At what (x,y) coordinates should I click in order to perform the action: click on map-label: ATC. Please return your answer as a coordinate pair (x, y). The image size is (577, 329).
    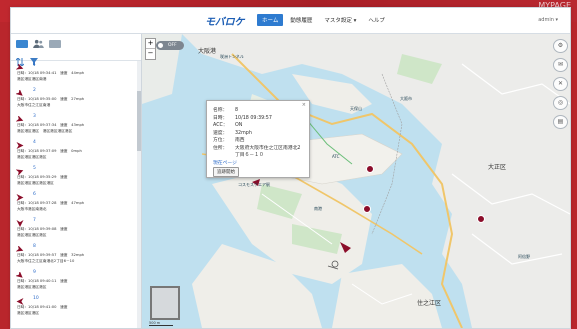
    Looking at the image, I should click on (336, 156).